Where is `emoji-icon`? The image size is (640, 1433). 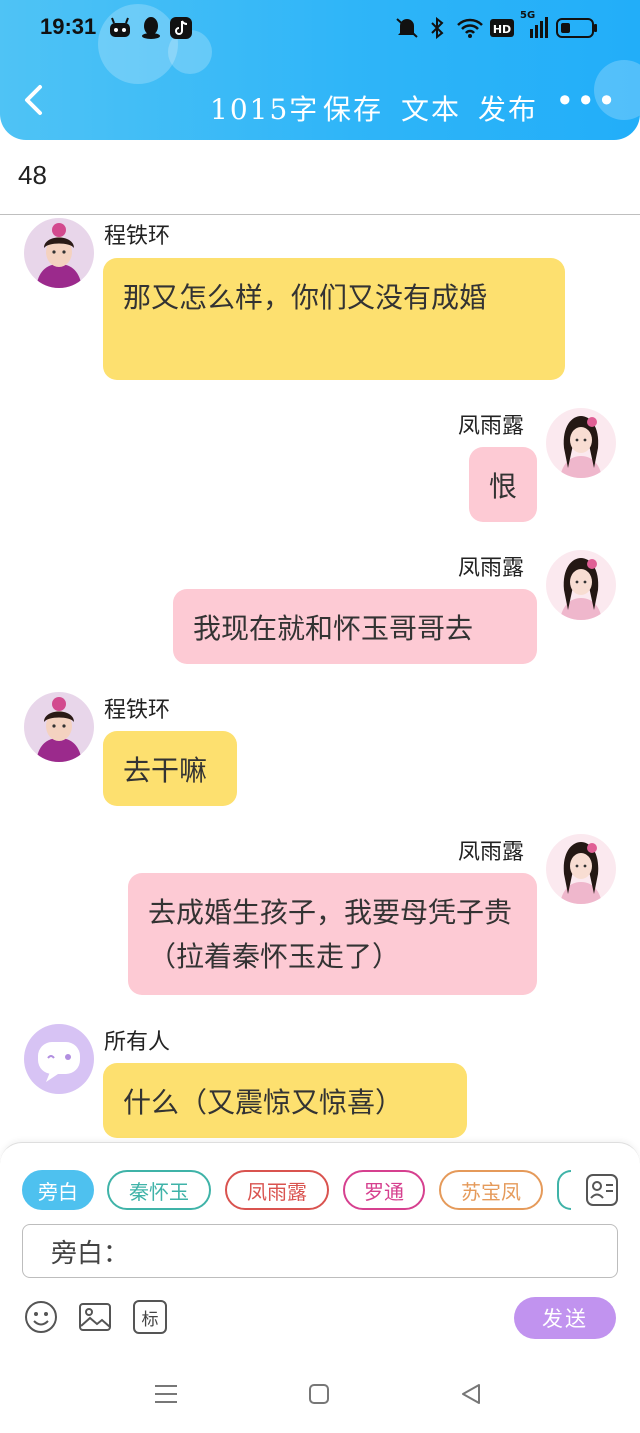 emoji-icon is located at coordinates (41, 1317).